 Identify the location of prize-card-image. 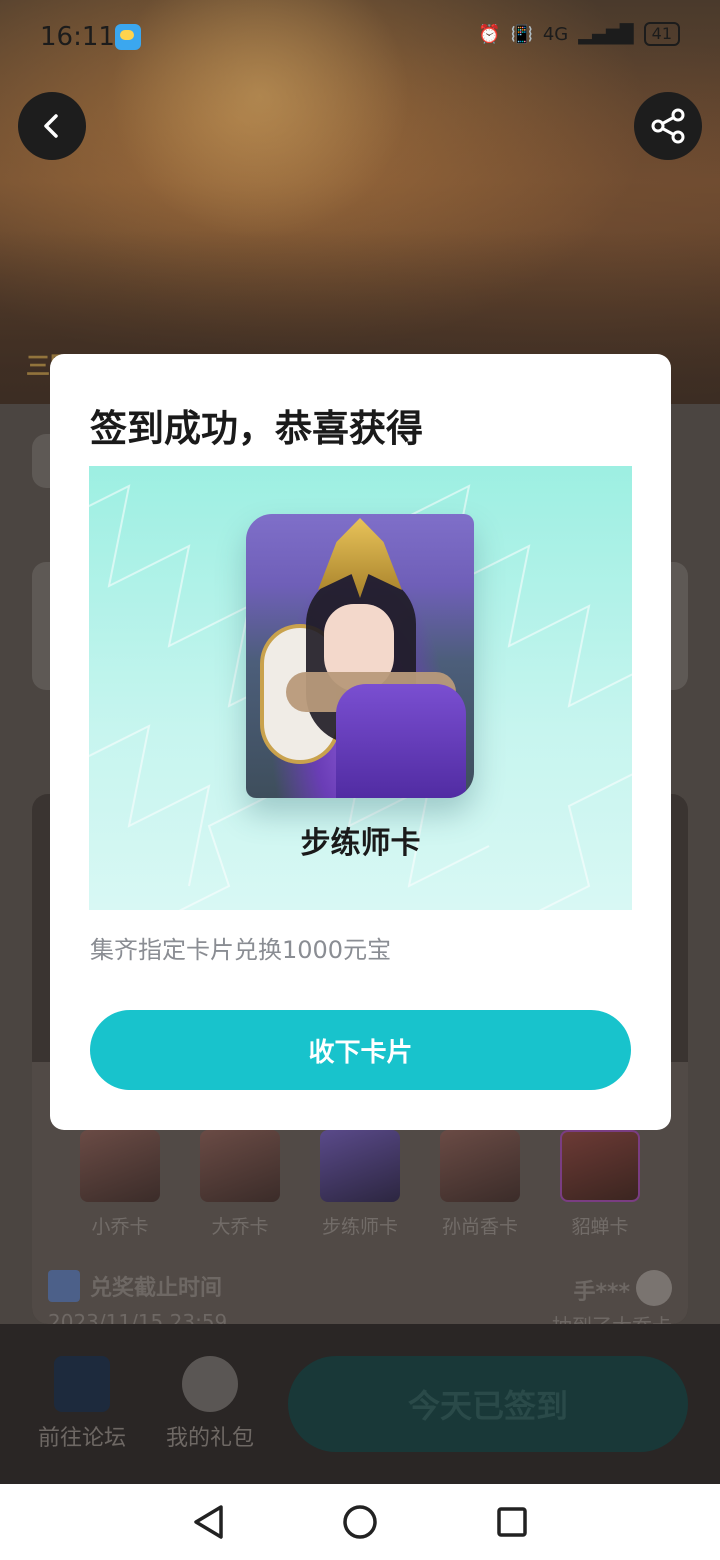
(360, 656).